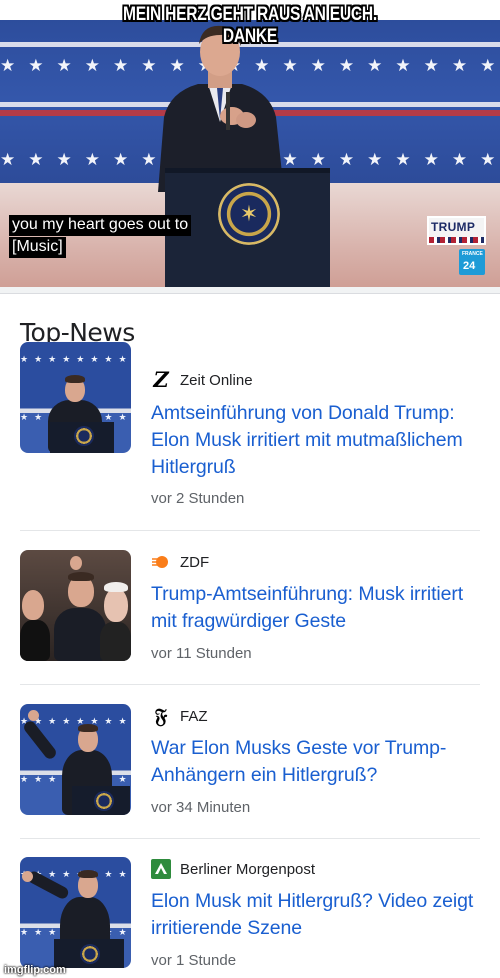 The image size is (500, 978). What do you see at coordinates (75, 605) in the screenshot?
I see `news-thumbnail` at bounding box center [75, 605].